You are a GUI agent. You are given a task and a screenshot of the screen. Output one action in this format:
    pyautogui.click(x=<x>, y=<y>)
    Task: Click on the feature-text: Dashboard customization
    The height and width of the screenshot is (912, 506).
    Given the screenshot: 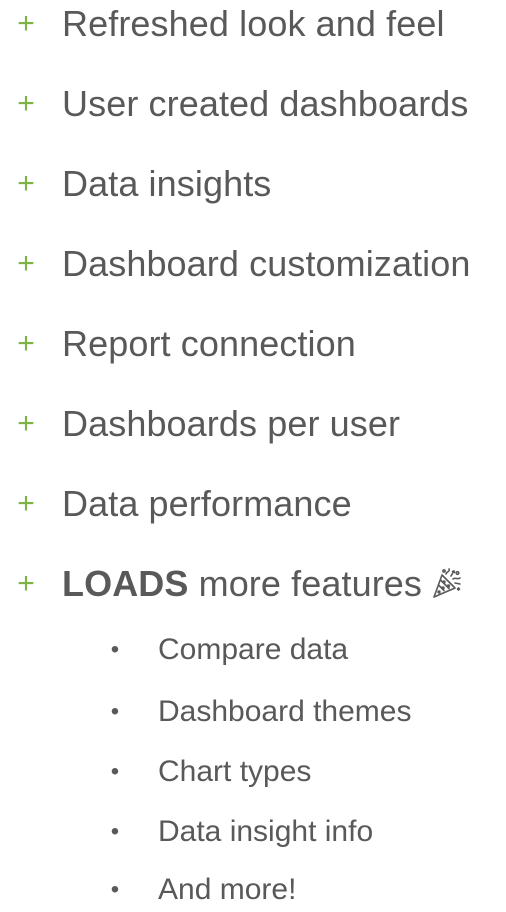 What is the action you would take?
    pyautogui.click(x=266, y=263)
    